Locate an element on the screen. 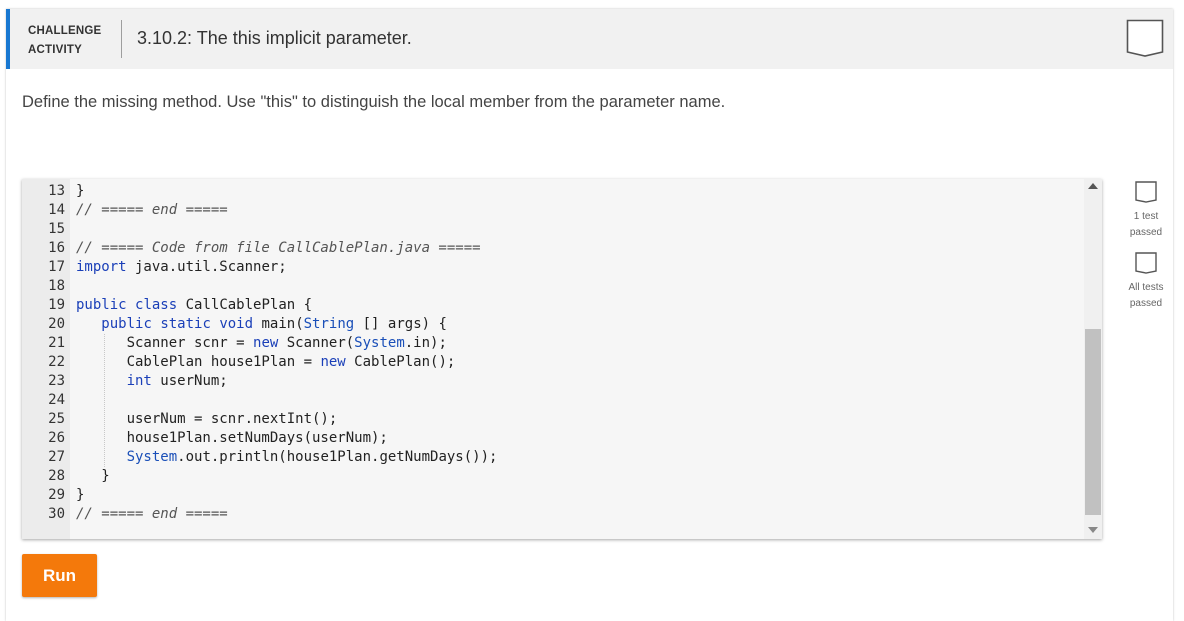  test-status-all: All tests passed is located at coordinates (1146, 282).